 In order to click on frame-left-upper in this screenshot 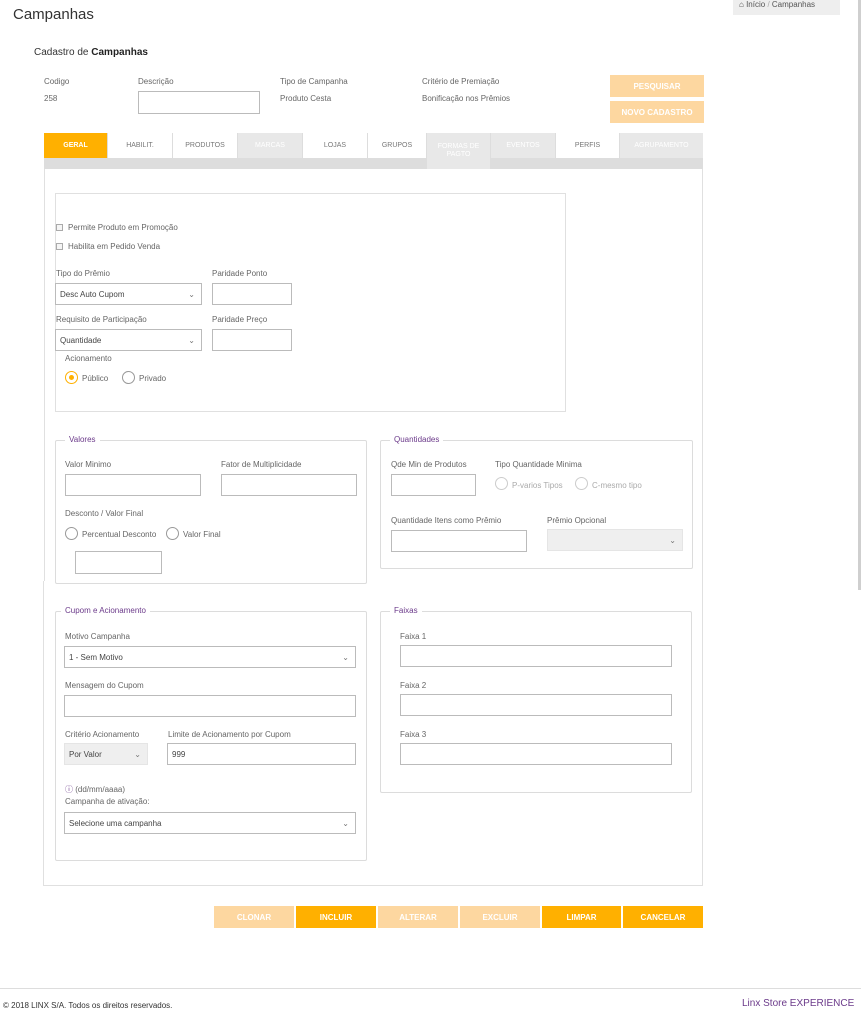, I will do `click(44, 375)`.